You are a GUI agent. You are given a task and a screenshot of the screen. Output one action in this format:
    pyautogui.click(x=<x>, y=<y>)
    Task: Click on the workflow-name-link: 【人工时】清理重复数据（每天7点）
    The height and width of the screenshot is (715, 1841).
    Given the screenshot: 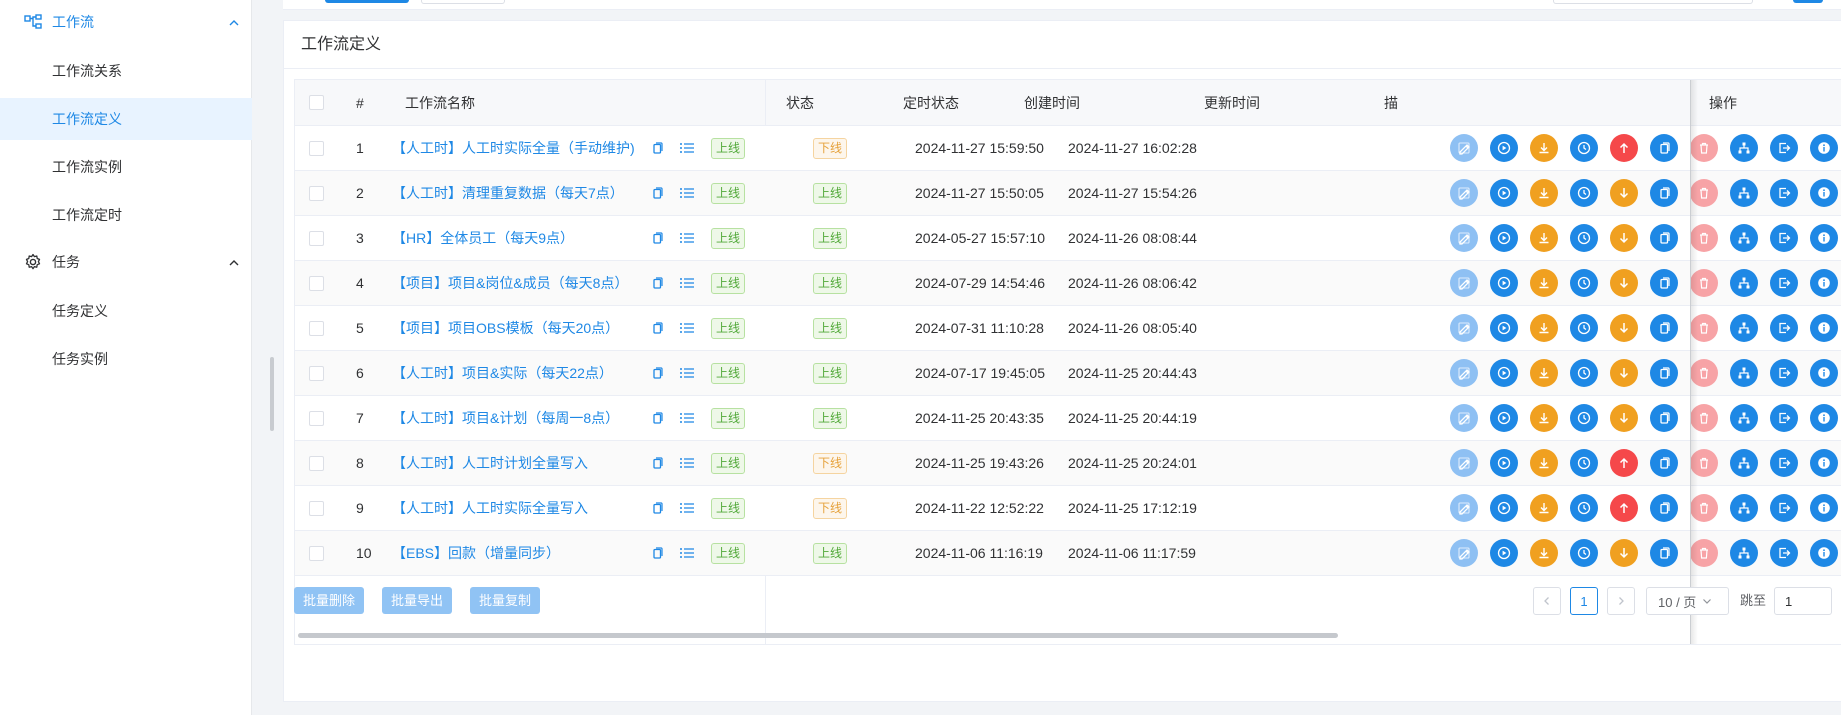 What is the action you would take?
    pyautogui.click(x=508, y=193)
    